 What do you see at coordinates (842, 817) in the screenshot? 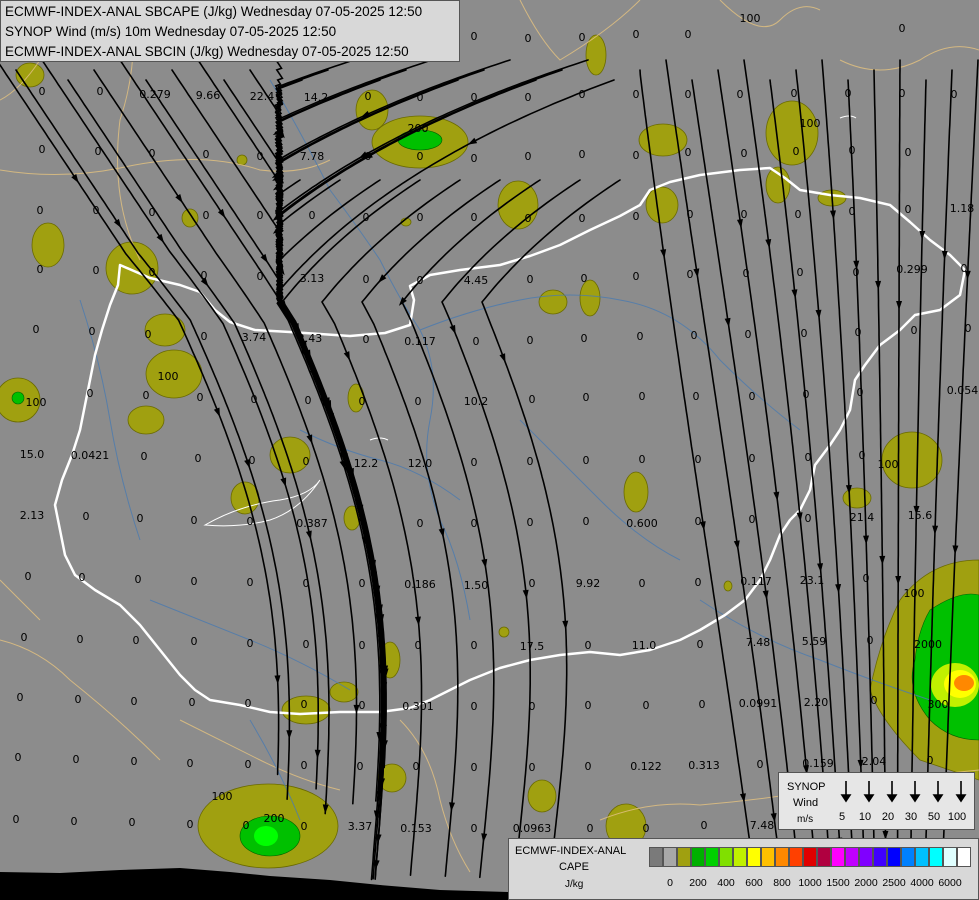
I see `synop-legend-tick: 5` at bounding box center [842, 817].